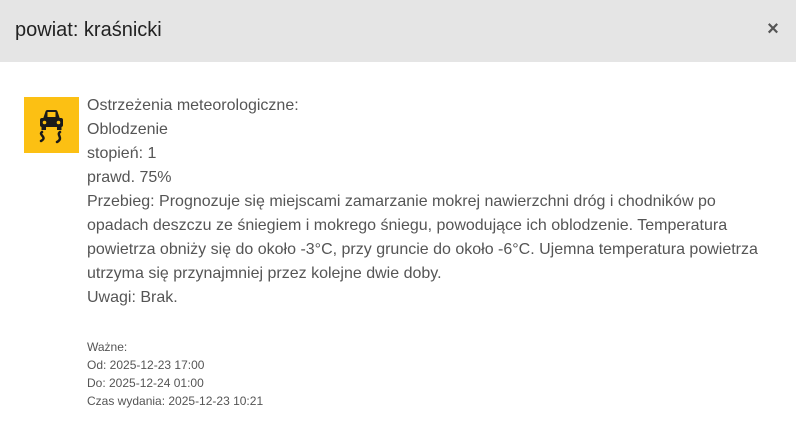  I want to click on valid-from: Od: 2025-12-23 17:00, so click(146, 365).